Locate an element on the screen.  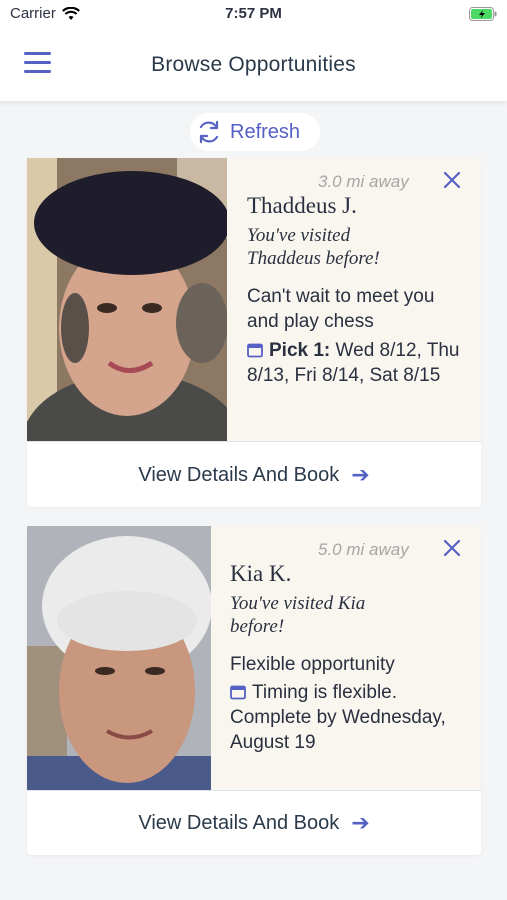
visited-note: You've visited Kia before! is located at coordinates (298, 615).